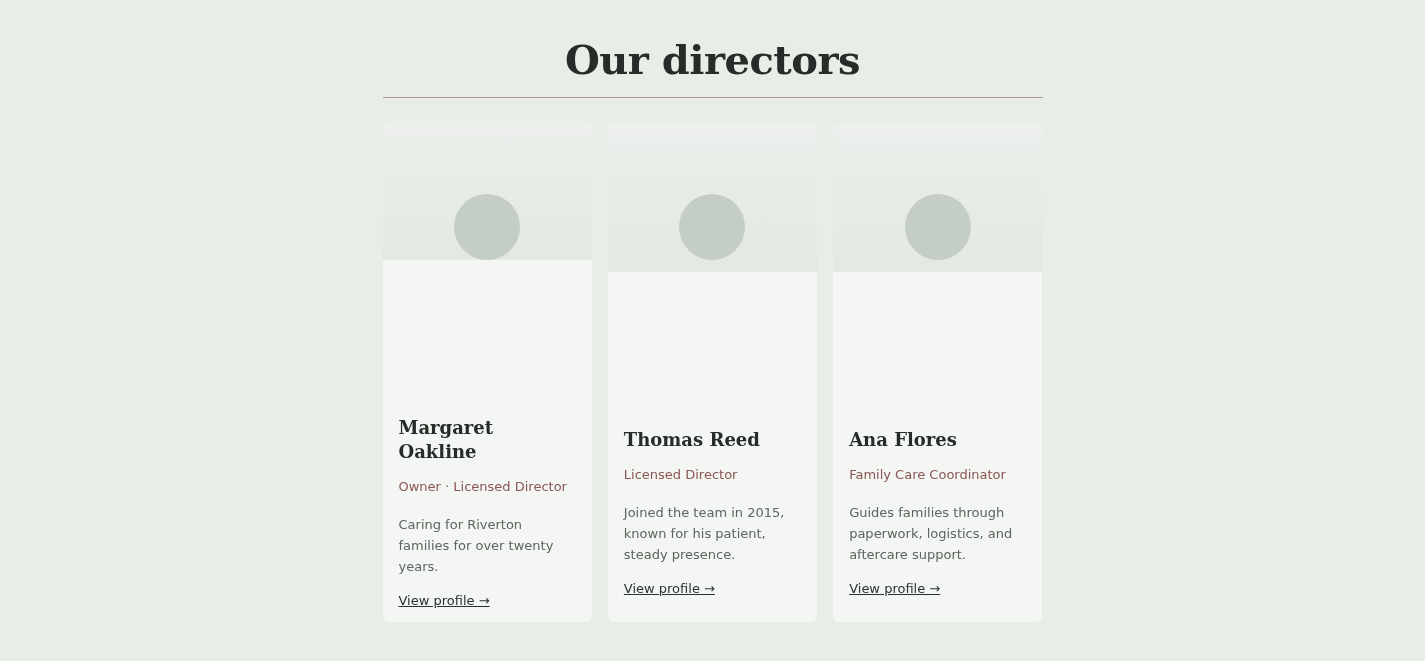  I want to click on page-heading: Our directors, so click(712, 60).